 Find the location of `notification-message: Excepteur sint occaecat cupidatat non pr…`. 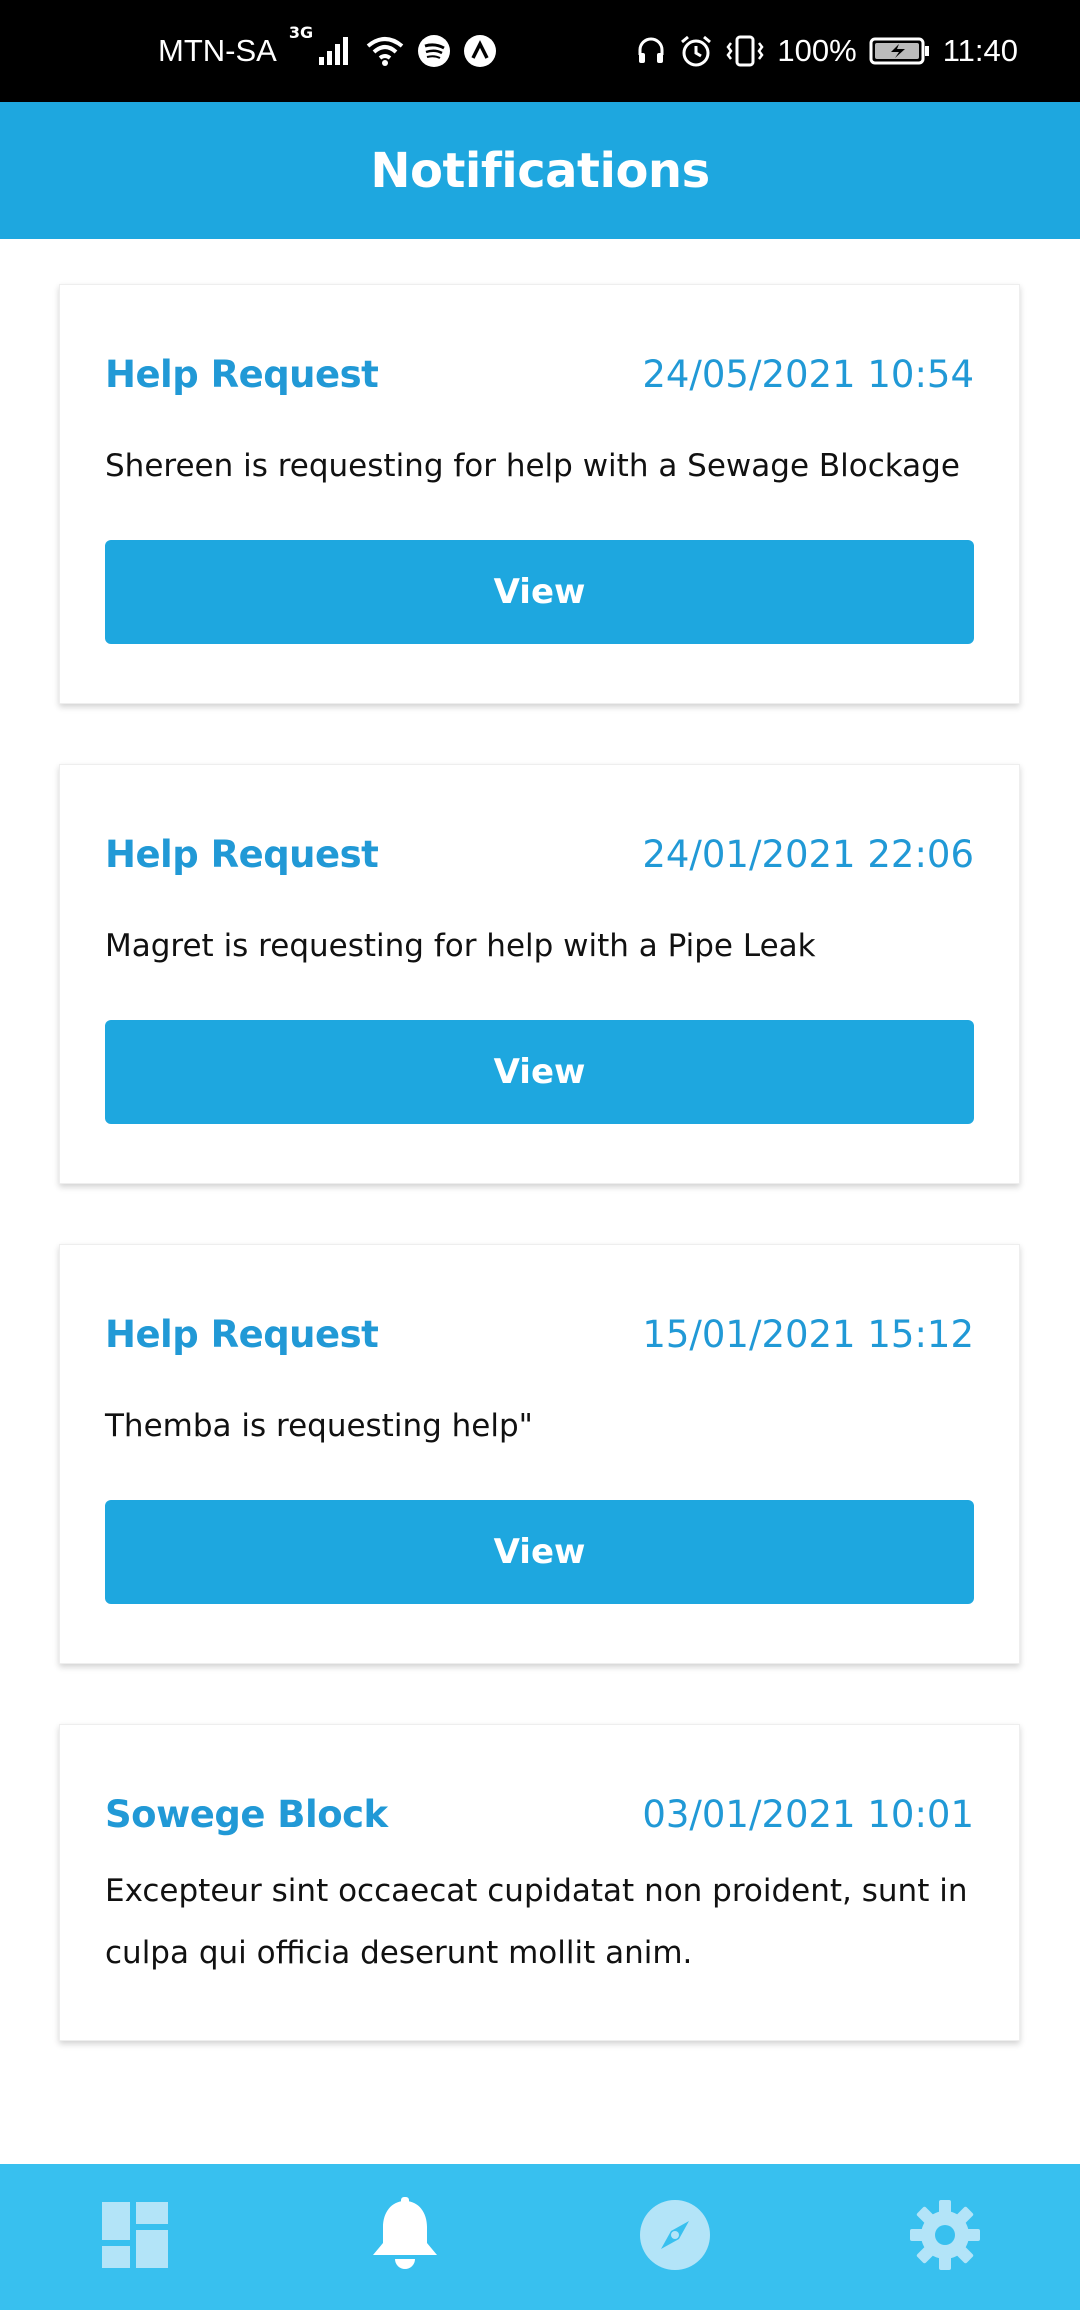

notification-message: Excepteur sint occaecat cupidatat non pr… is located at coordinates (536, 1922).